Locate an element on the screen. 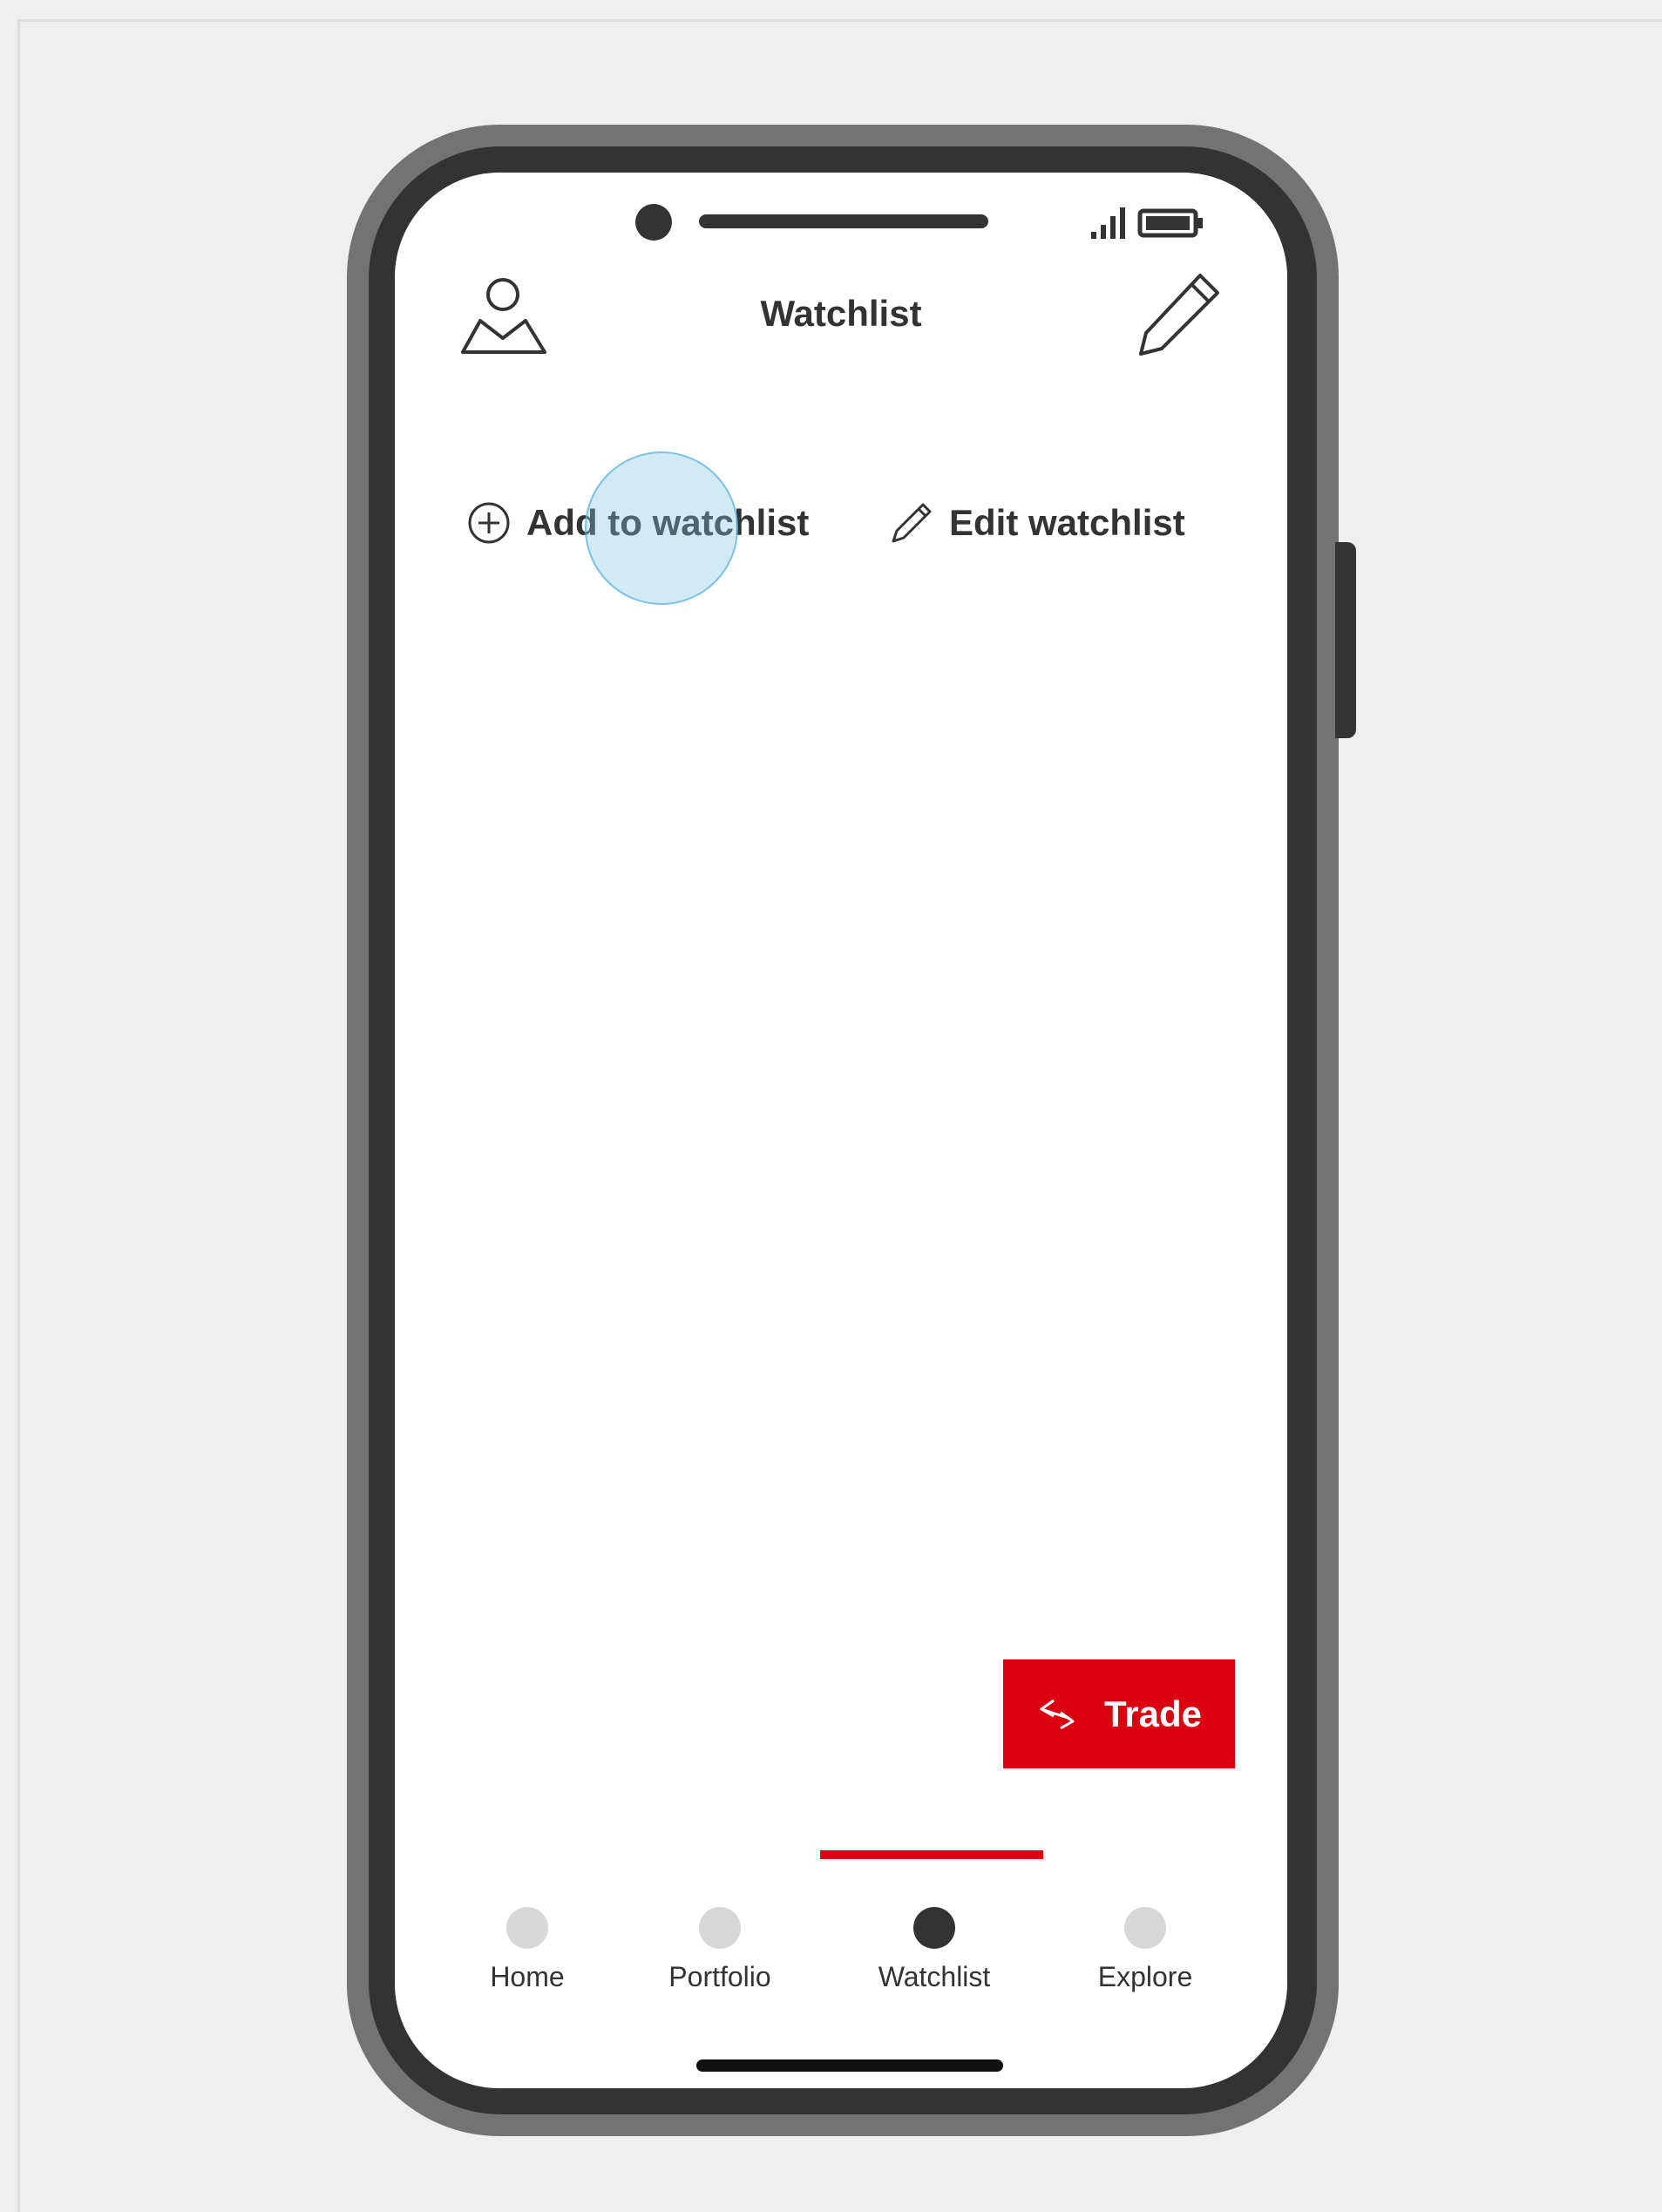 This screenshot has height=2212, width=1662. watchlist-icon is located at coordinates (934, 1928).